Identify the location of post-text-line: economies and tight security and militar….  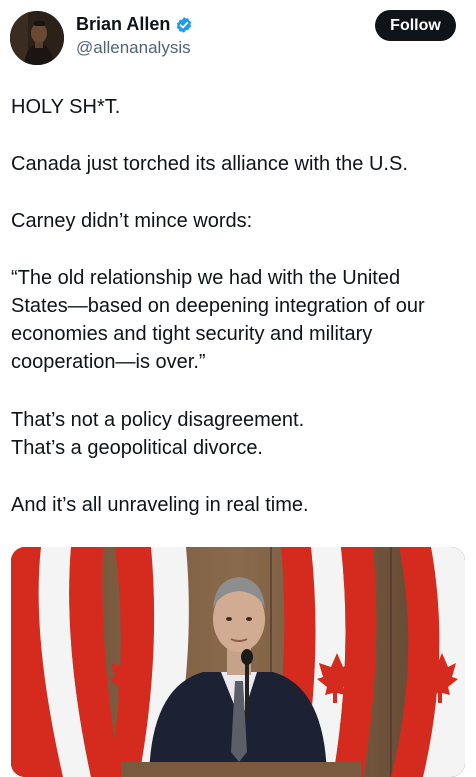
(192, 334).